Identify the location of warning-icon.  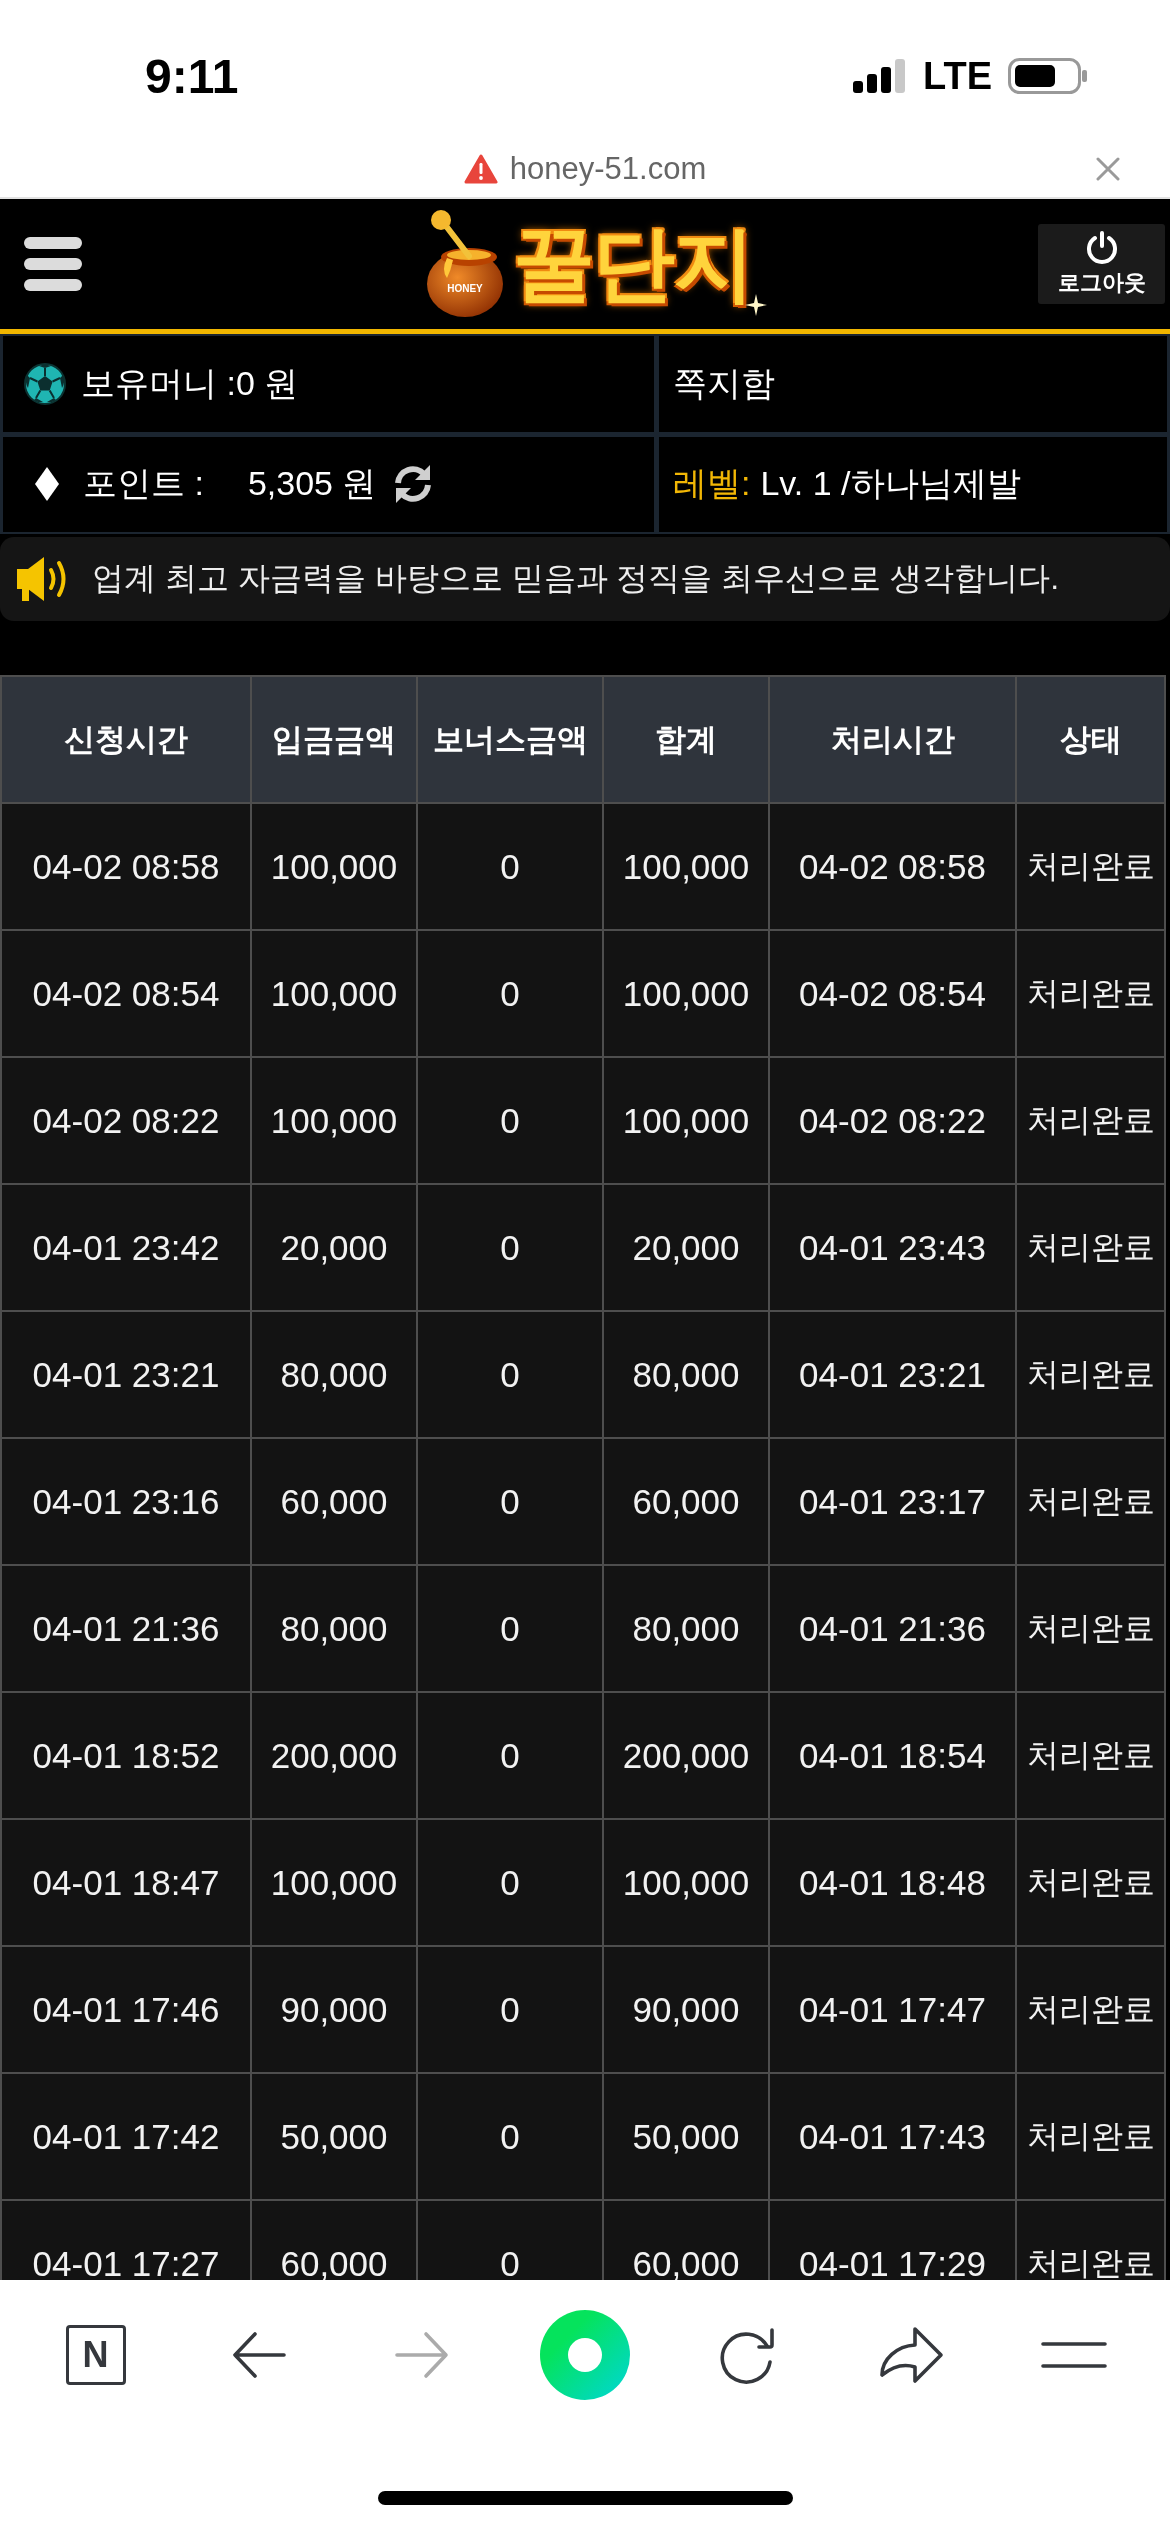
(480, 168).